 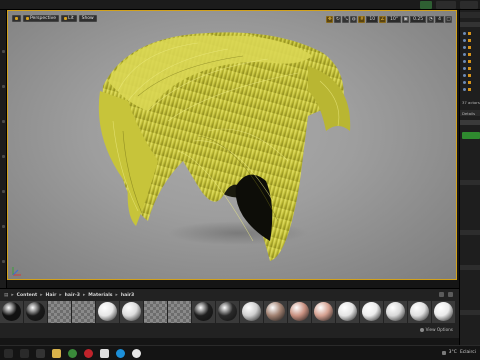 I want to click on scale-snap-value: 0.25, so click(x=418, y=19).